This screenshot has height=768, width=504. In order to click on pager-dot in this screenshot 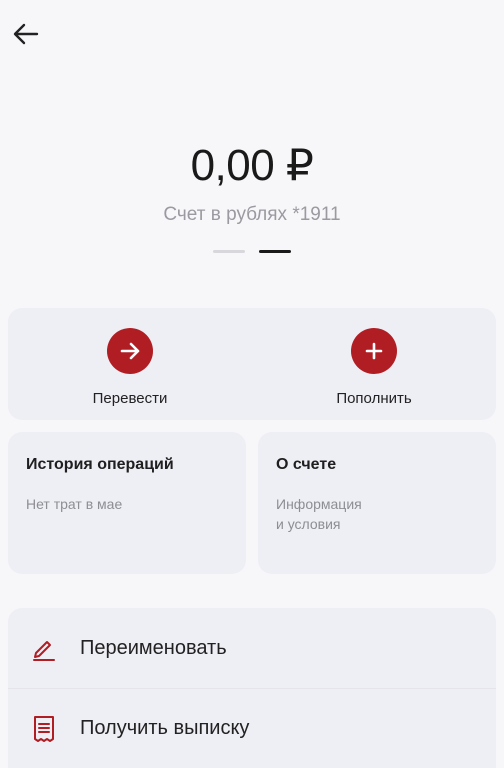, I will do `click(229, 251)`.